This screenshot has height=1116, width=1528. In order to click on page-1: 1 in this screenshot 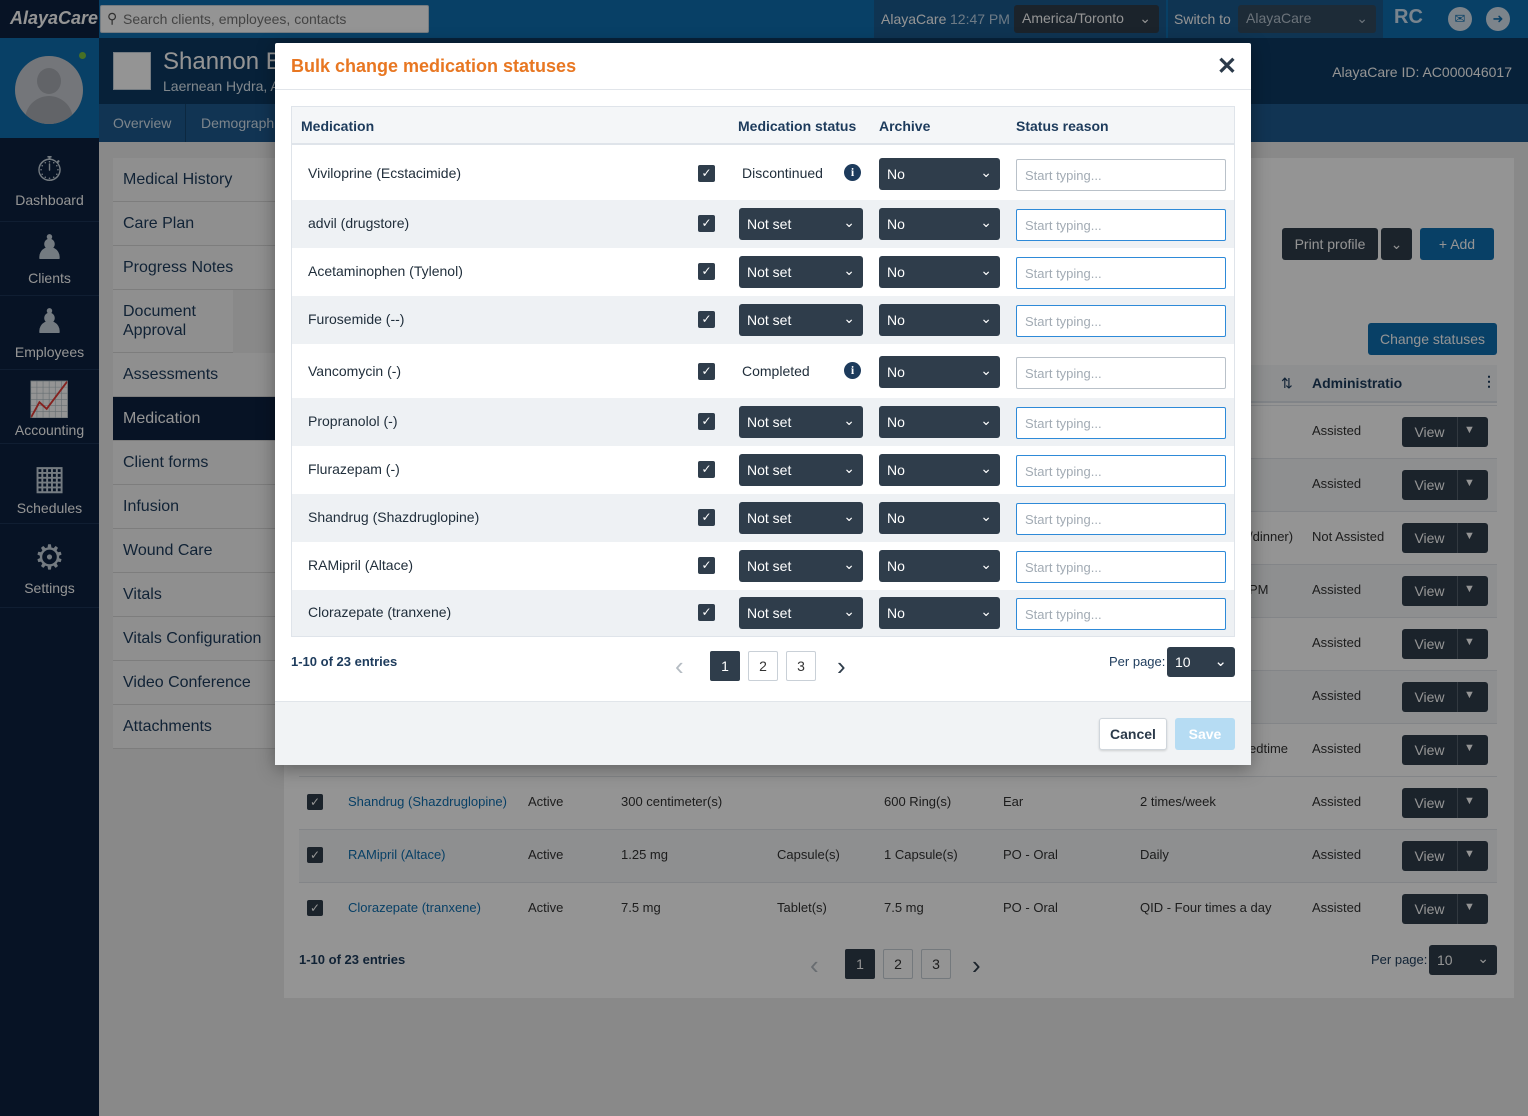, I will do `click(725, 666)`.